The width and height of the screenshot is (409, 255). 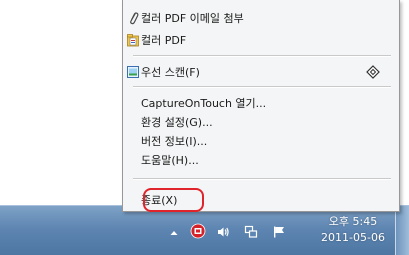 I want to click on captureontouch-icon, so click(x=198, y=231).